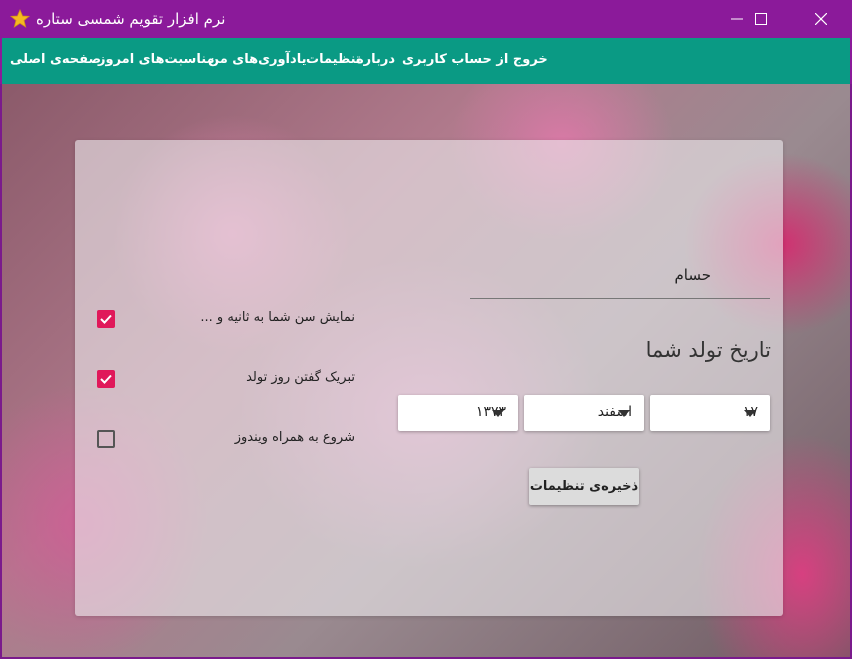 The image size is (852, 659). What do you see at coordinates (591, 275) in the screenshot?
I see `name-field: حسام` at bounding box center [591, 275].